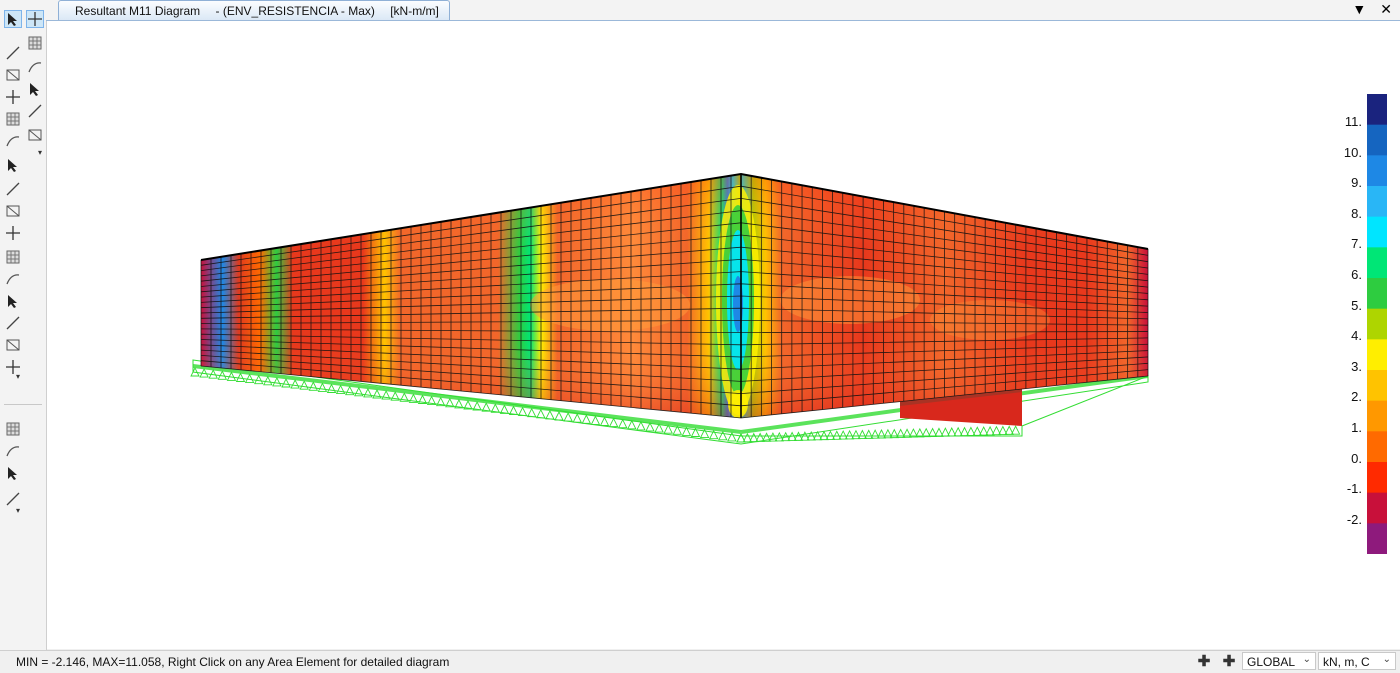 Image resolution: width=1400 pixels, height=673 pixels. What do you see at coordinates (1354, 519) in the screenshot?
I see `legend-label: -2.` at bounding box center [1354, 519].